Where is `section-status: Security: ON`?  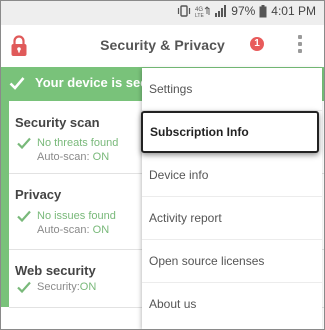
section-status: Security: ON is located at coordinates (56, 287).